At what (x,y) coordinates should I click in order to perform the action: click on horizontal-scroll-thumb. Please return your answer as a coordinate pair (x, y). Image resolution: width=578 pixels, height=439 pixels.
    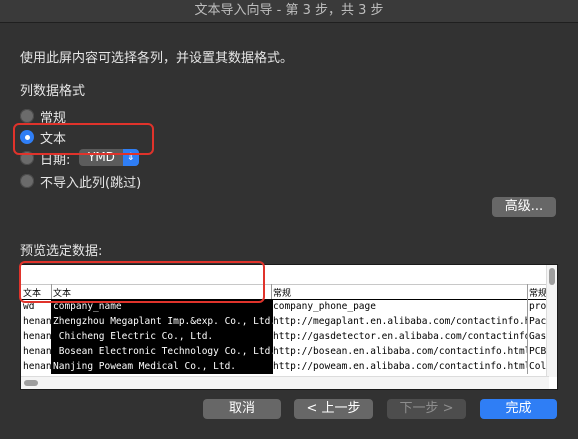
    Looking at the image, I should click on (31, 383).